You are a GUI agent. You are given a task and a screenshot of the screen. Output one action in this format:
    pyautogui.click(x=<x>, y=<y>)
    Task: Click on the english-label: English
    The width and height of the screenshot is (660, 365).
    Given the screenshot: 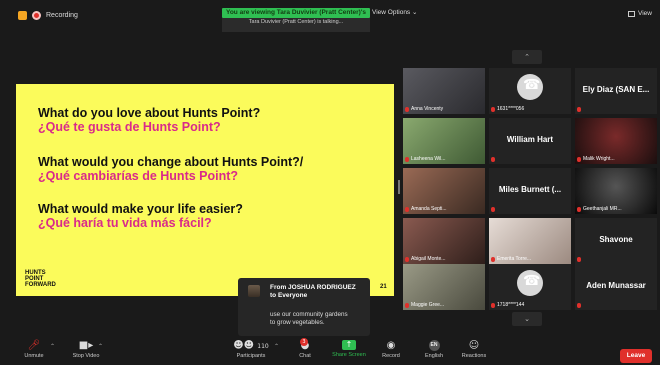 What is the action you would take?
    pyautogui.click(x=434, y=356)
    